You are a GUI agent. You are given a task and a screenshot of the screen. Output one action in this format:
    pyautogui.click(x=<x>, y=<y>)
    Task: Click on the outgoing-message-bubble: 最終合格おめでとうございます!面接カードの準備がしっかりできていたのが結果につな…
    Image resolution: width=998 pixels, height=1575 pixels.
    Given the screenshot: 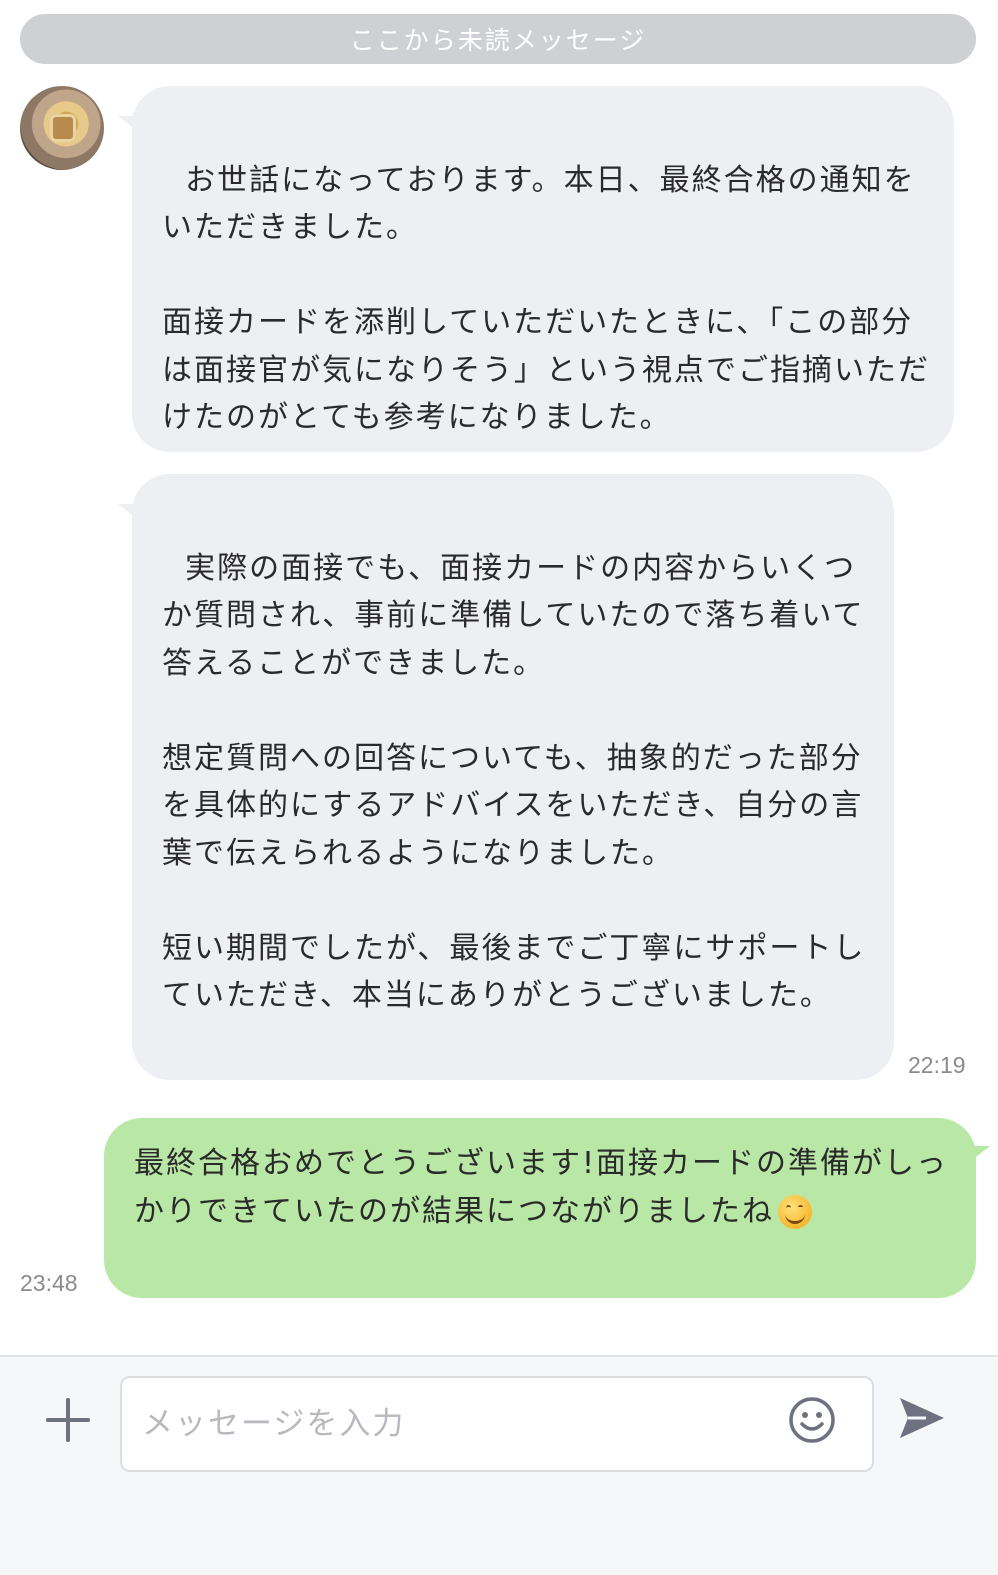 What is the action you would take?
    pyautogui.click(x=540, y=1208)
    